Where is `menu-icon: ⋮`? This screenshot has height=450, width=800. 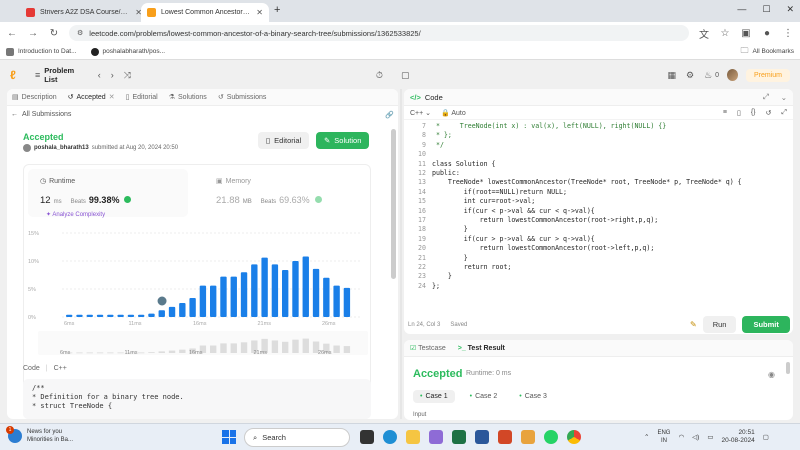
menu-icon: ⋮ is located at coordinates (788, 33).